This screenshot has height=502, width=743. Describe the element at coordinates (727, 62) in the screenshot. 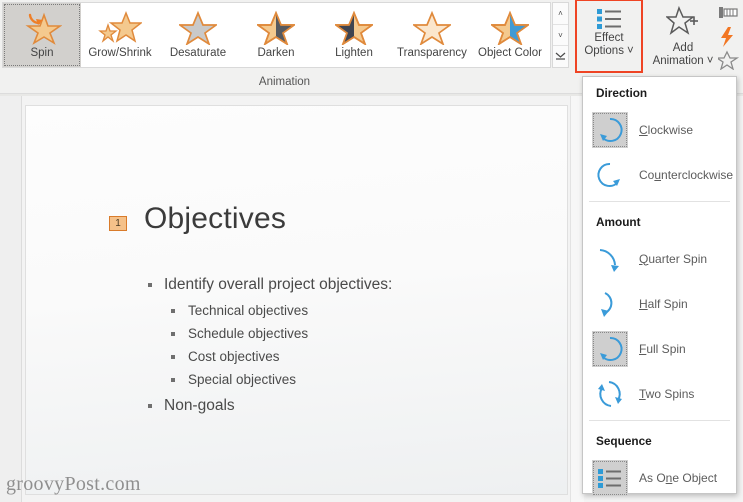

I see `animation-painter-icon` at that location.